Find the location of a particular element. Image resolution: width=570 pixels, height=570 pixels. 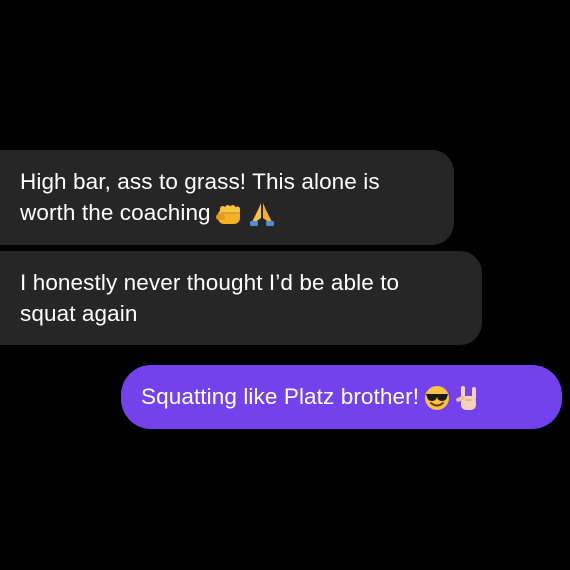

fist-bump-icon is located at coordinates (230, 214).